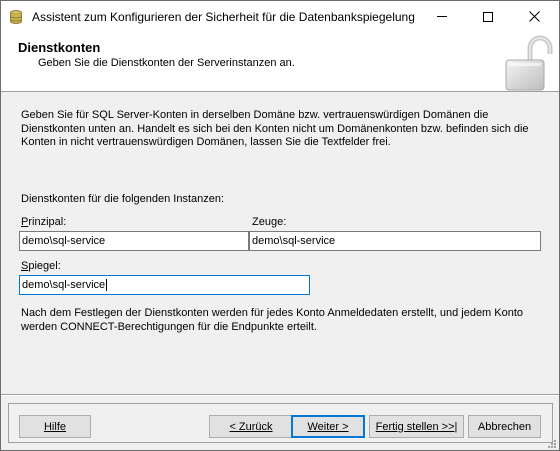  I want to click on close-button, so click(534, 16).